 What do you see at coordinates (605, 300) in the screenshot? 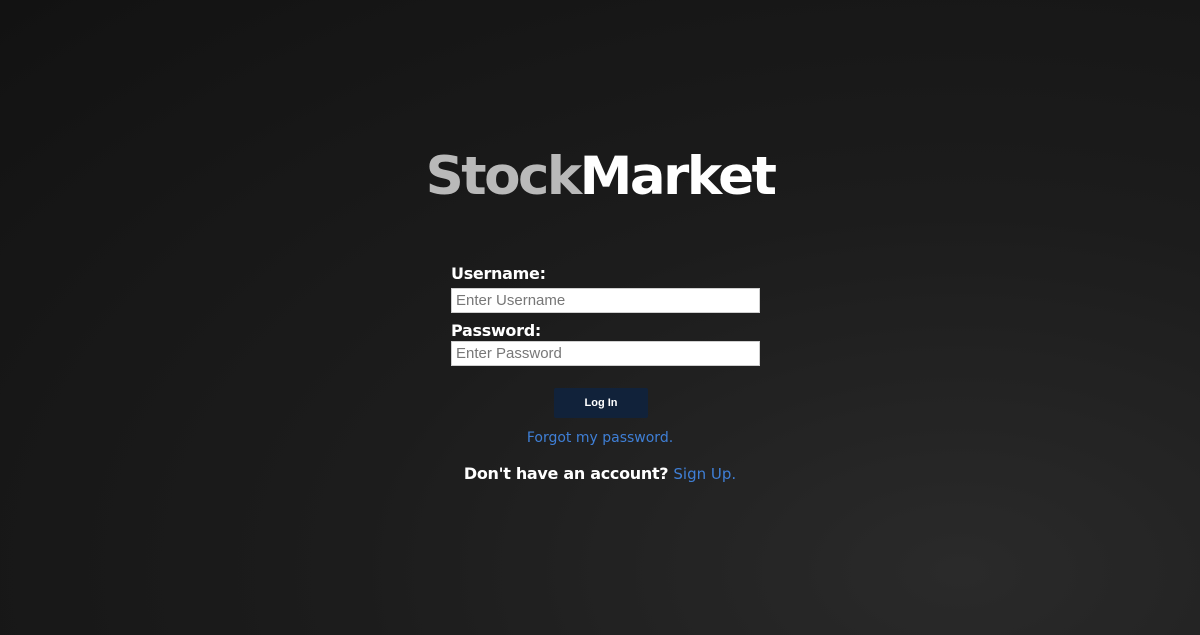
I see `username-input` at bounding box center [605, 300].